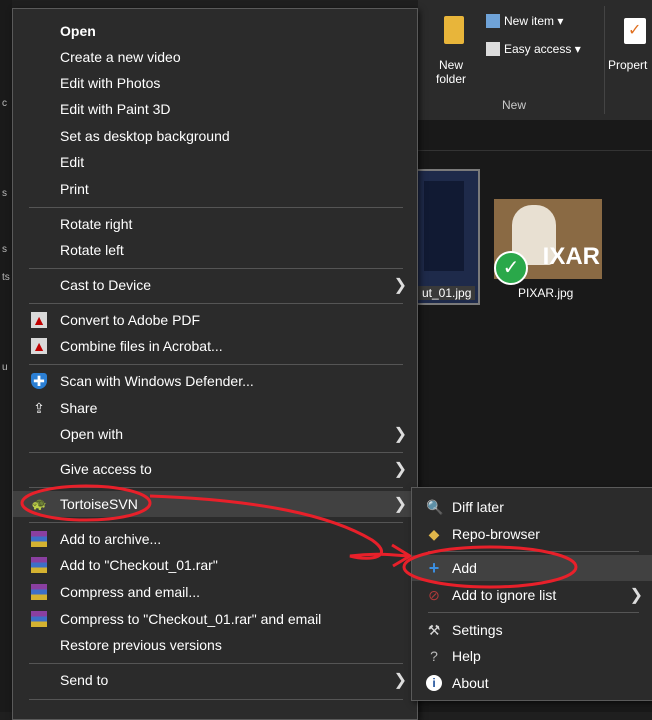  I want to click on submenu-item-settings: ⚒ Settings, so click(532, 630).